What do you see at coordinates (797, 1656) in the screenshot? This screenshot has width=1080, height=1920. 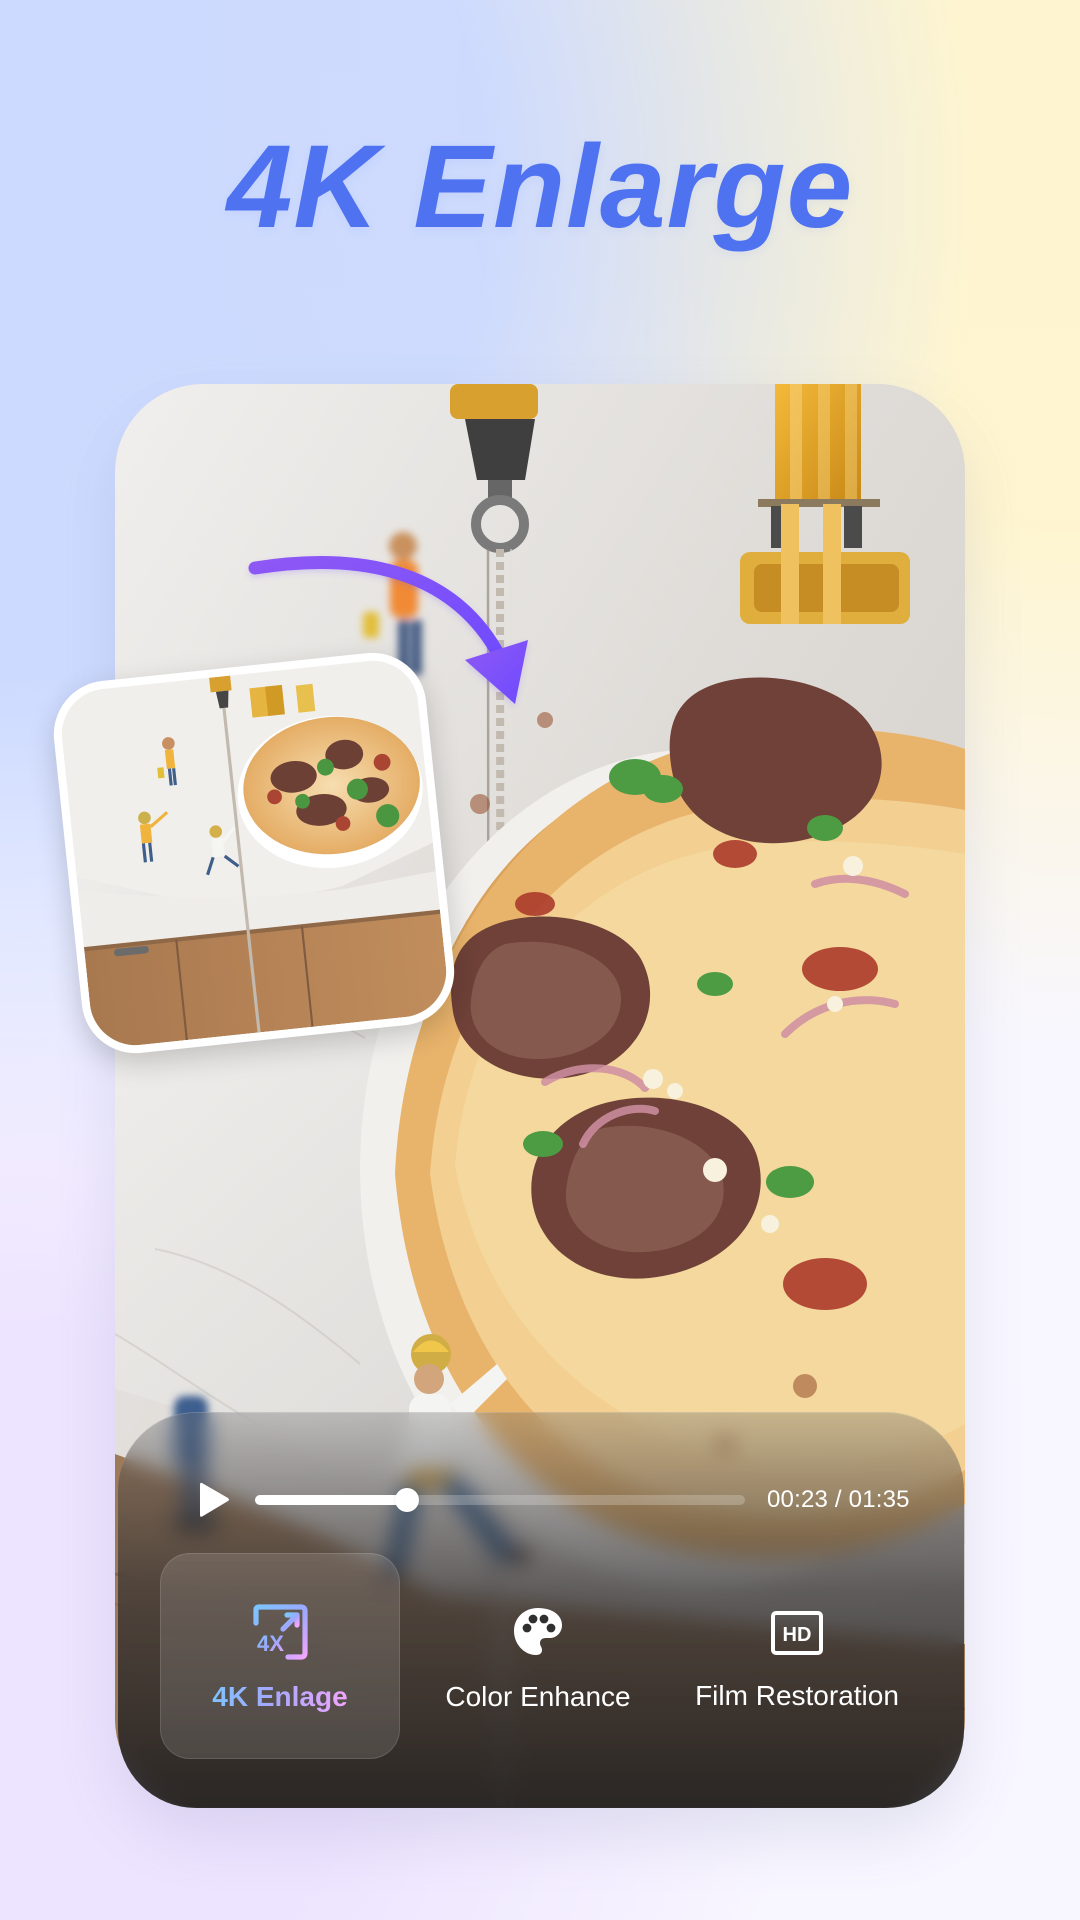 I see `feature-film-restoration: HD Film Restoration` at bounding box center [797, 1656].